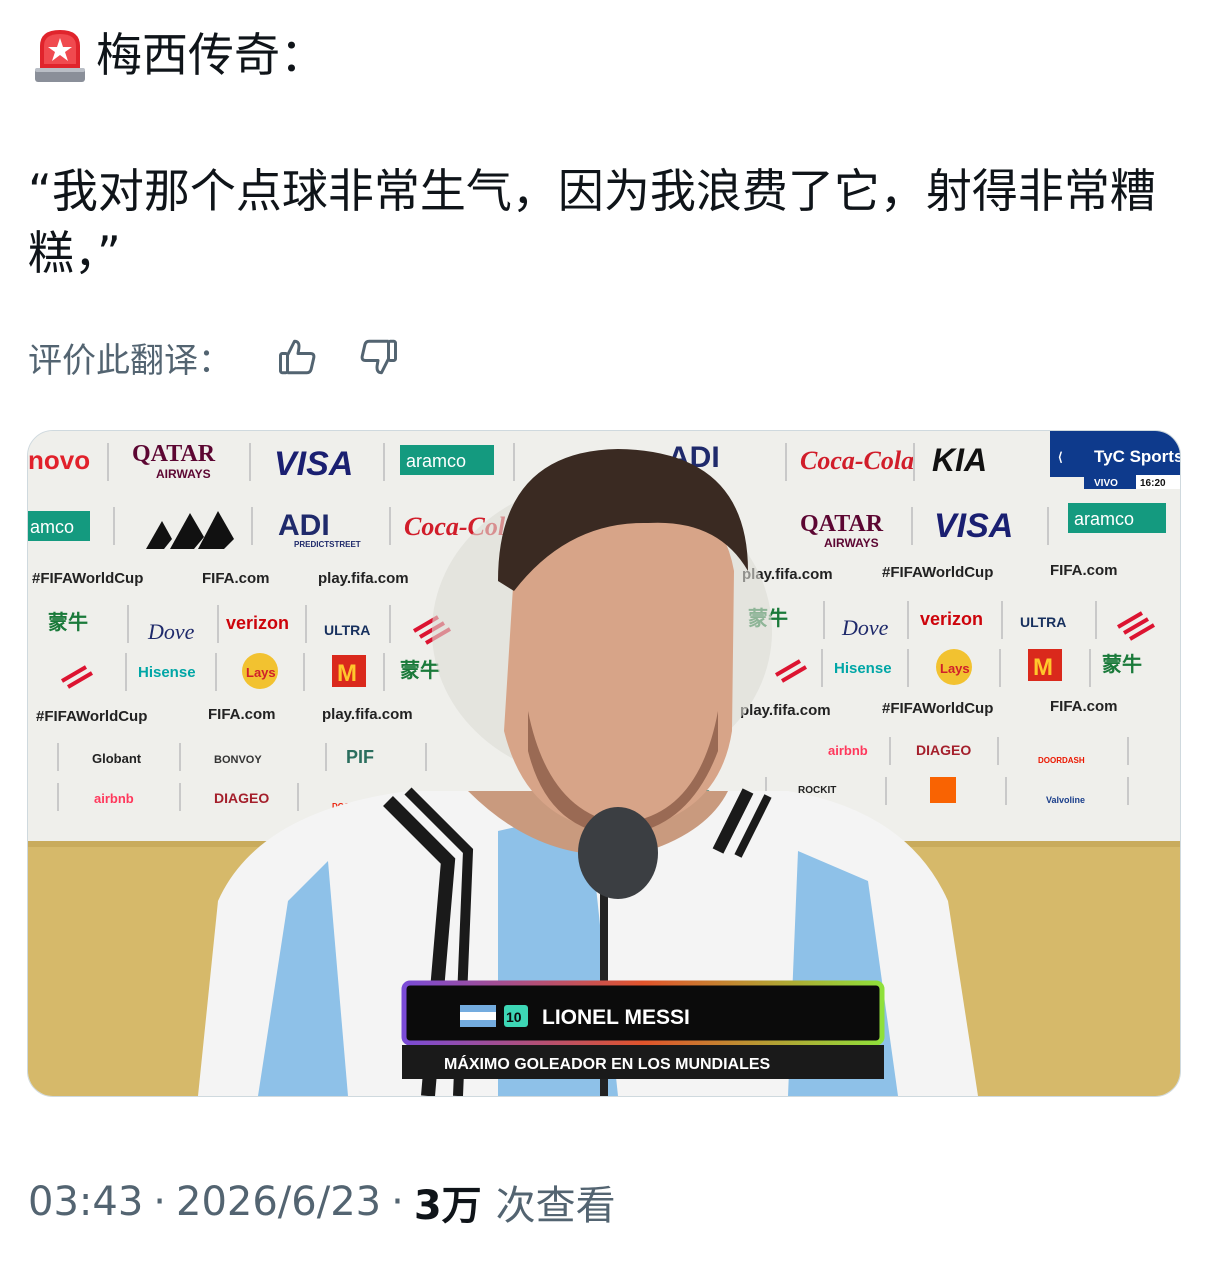 This screenshot has width=1206, height=1273. I want to click on michelob-logo-2: ULTRA, so click(1043, 622).